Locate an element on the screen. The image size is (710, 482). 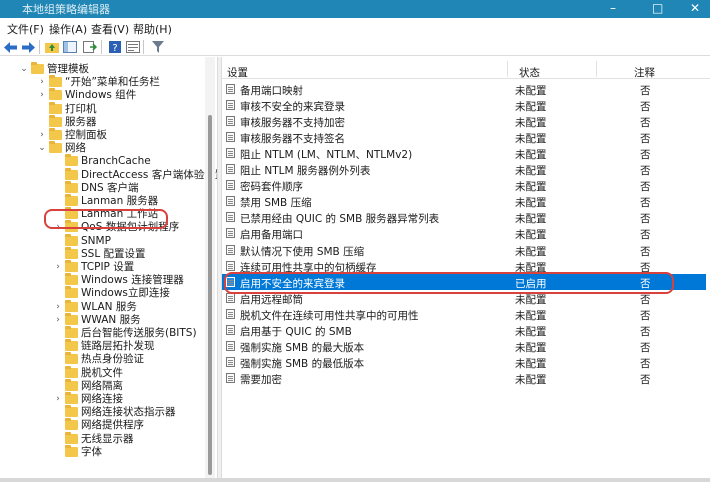
table-row: 已禁用经由 QUIC 的 SMB 服务器异常列表 未配置 否 is located at coordinates (457, 217).